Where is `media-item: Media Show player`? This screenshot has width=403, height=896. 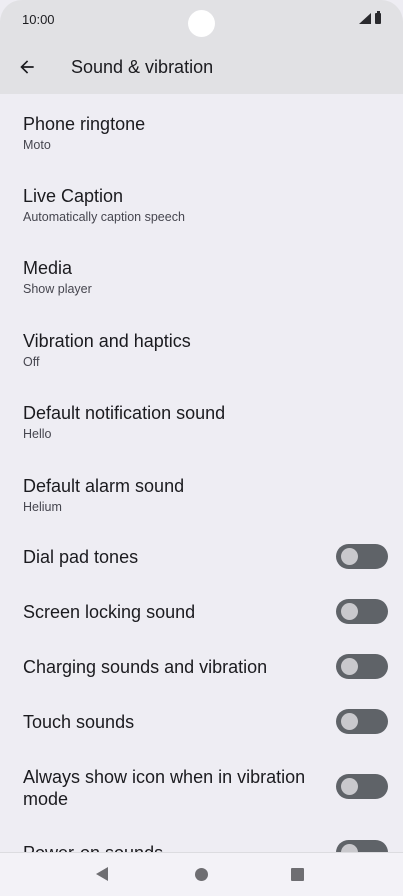
media-item: Media Show player is located at coordinates (201, 279).